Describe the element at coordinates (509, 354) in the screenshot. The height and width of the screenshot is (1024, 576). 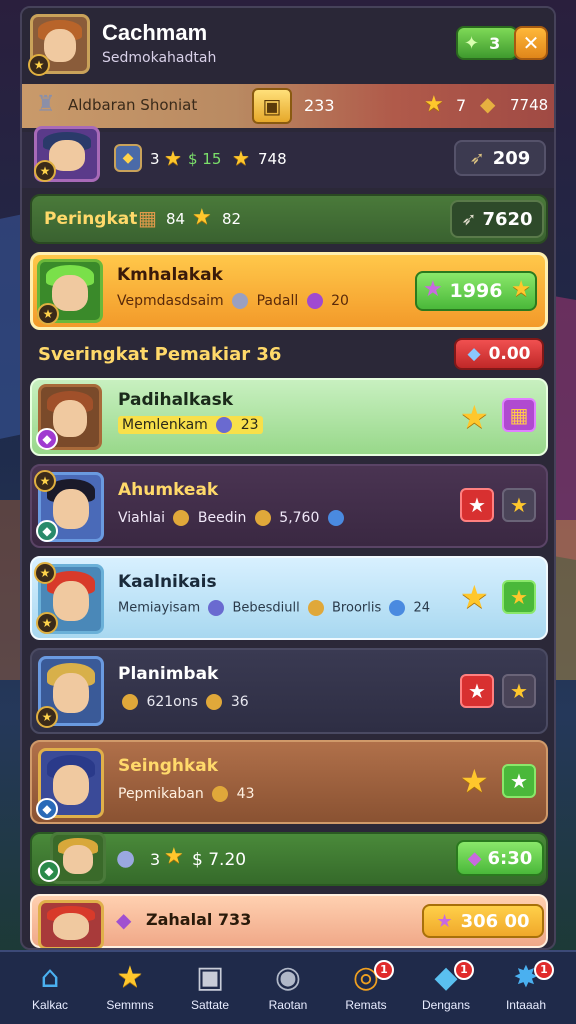
I see `section-value: 0.00` at that location.